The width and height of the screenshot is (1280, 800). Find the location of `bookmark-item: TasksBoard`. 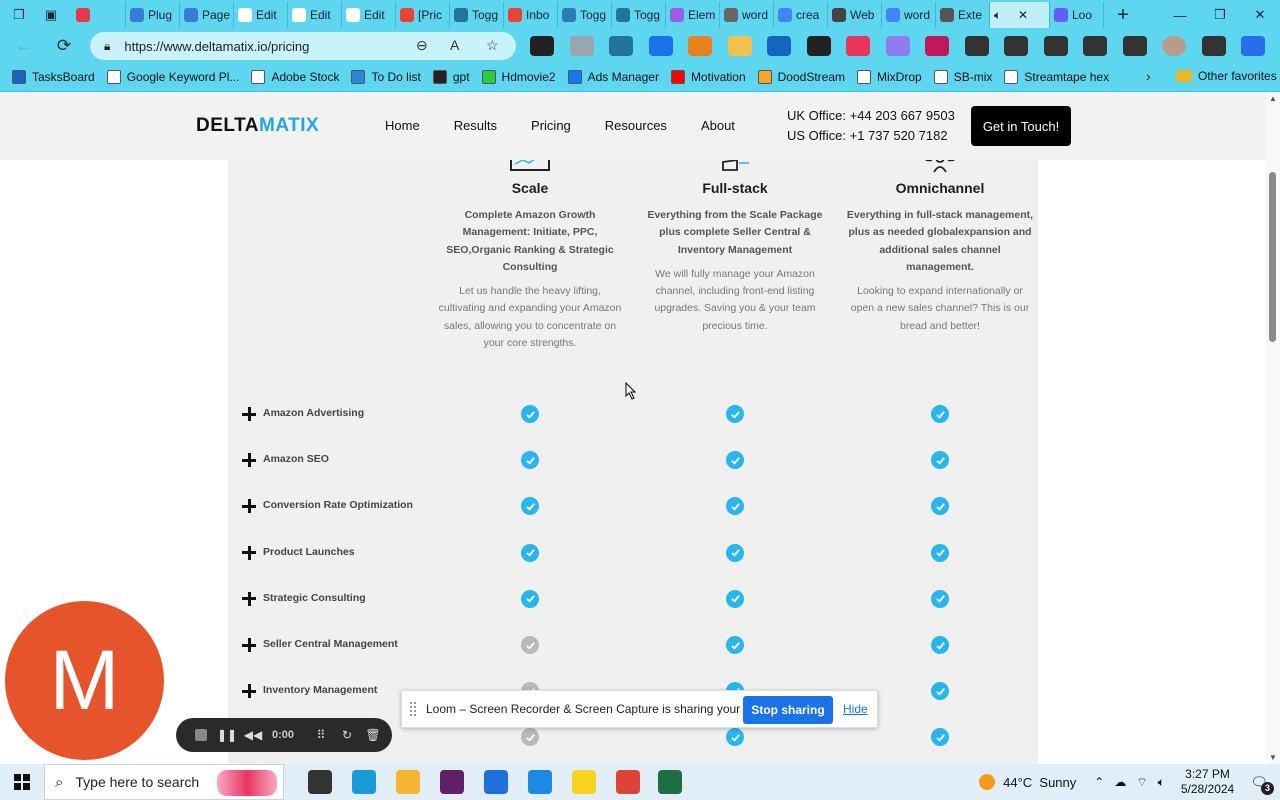

bookmark-item: TasksBoard is located at coordinates (53, 76).